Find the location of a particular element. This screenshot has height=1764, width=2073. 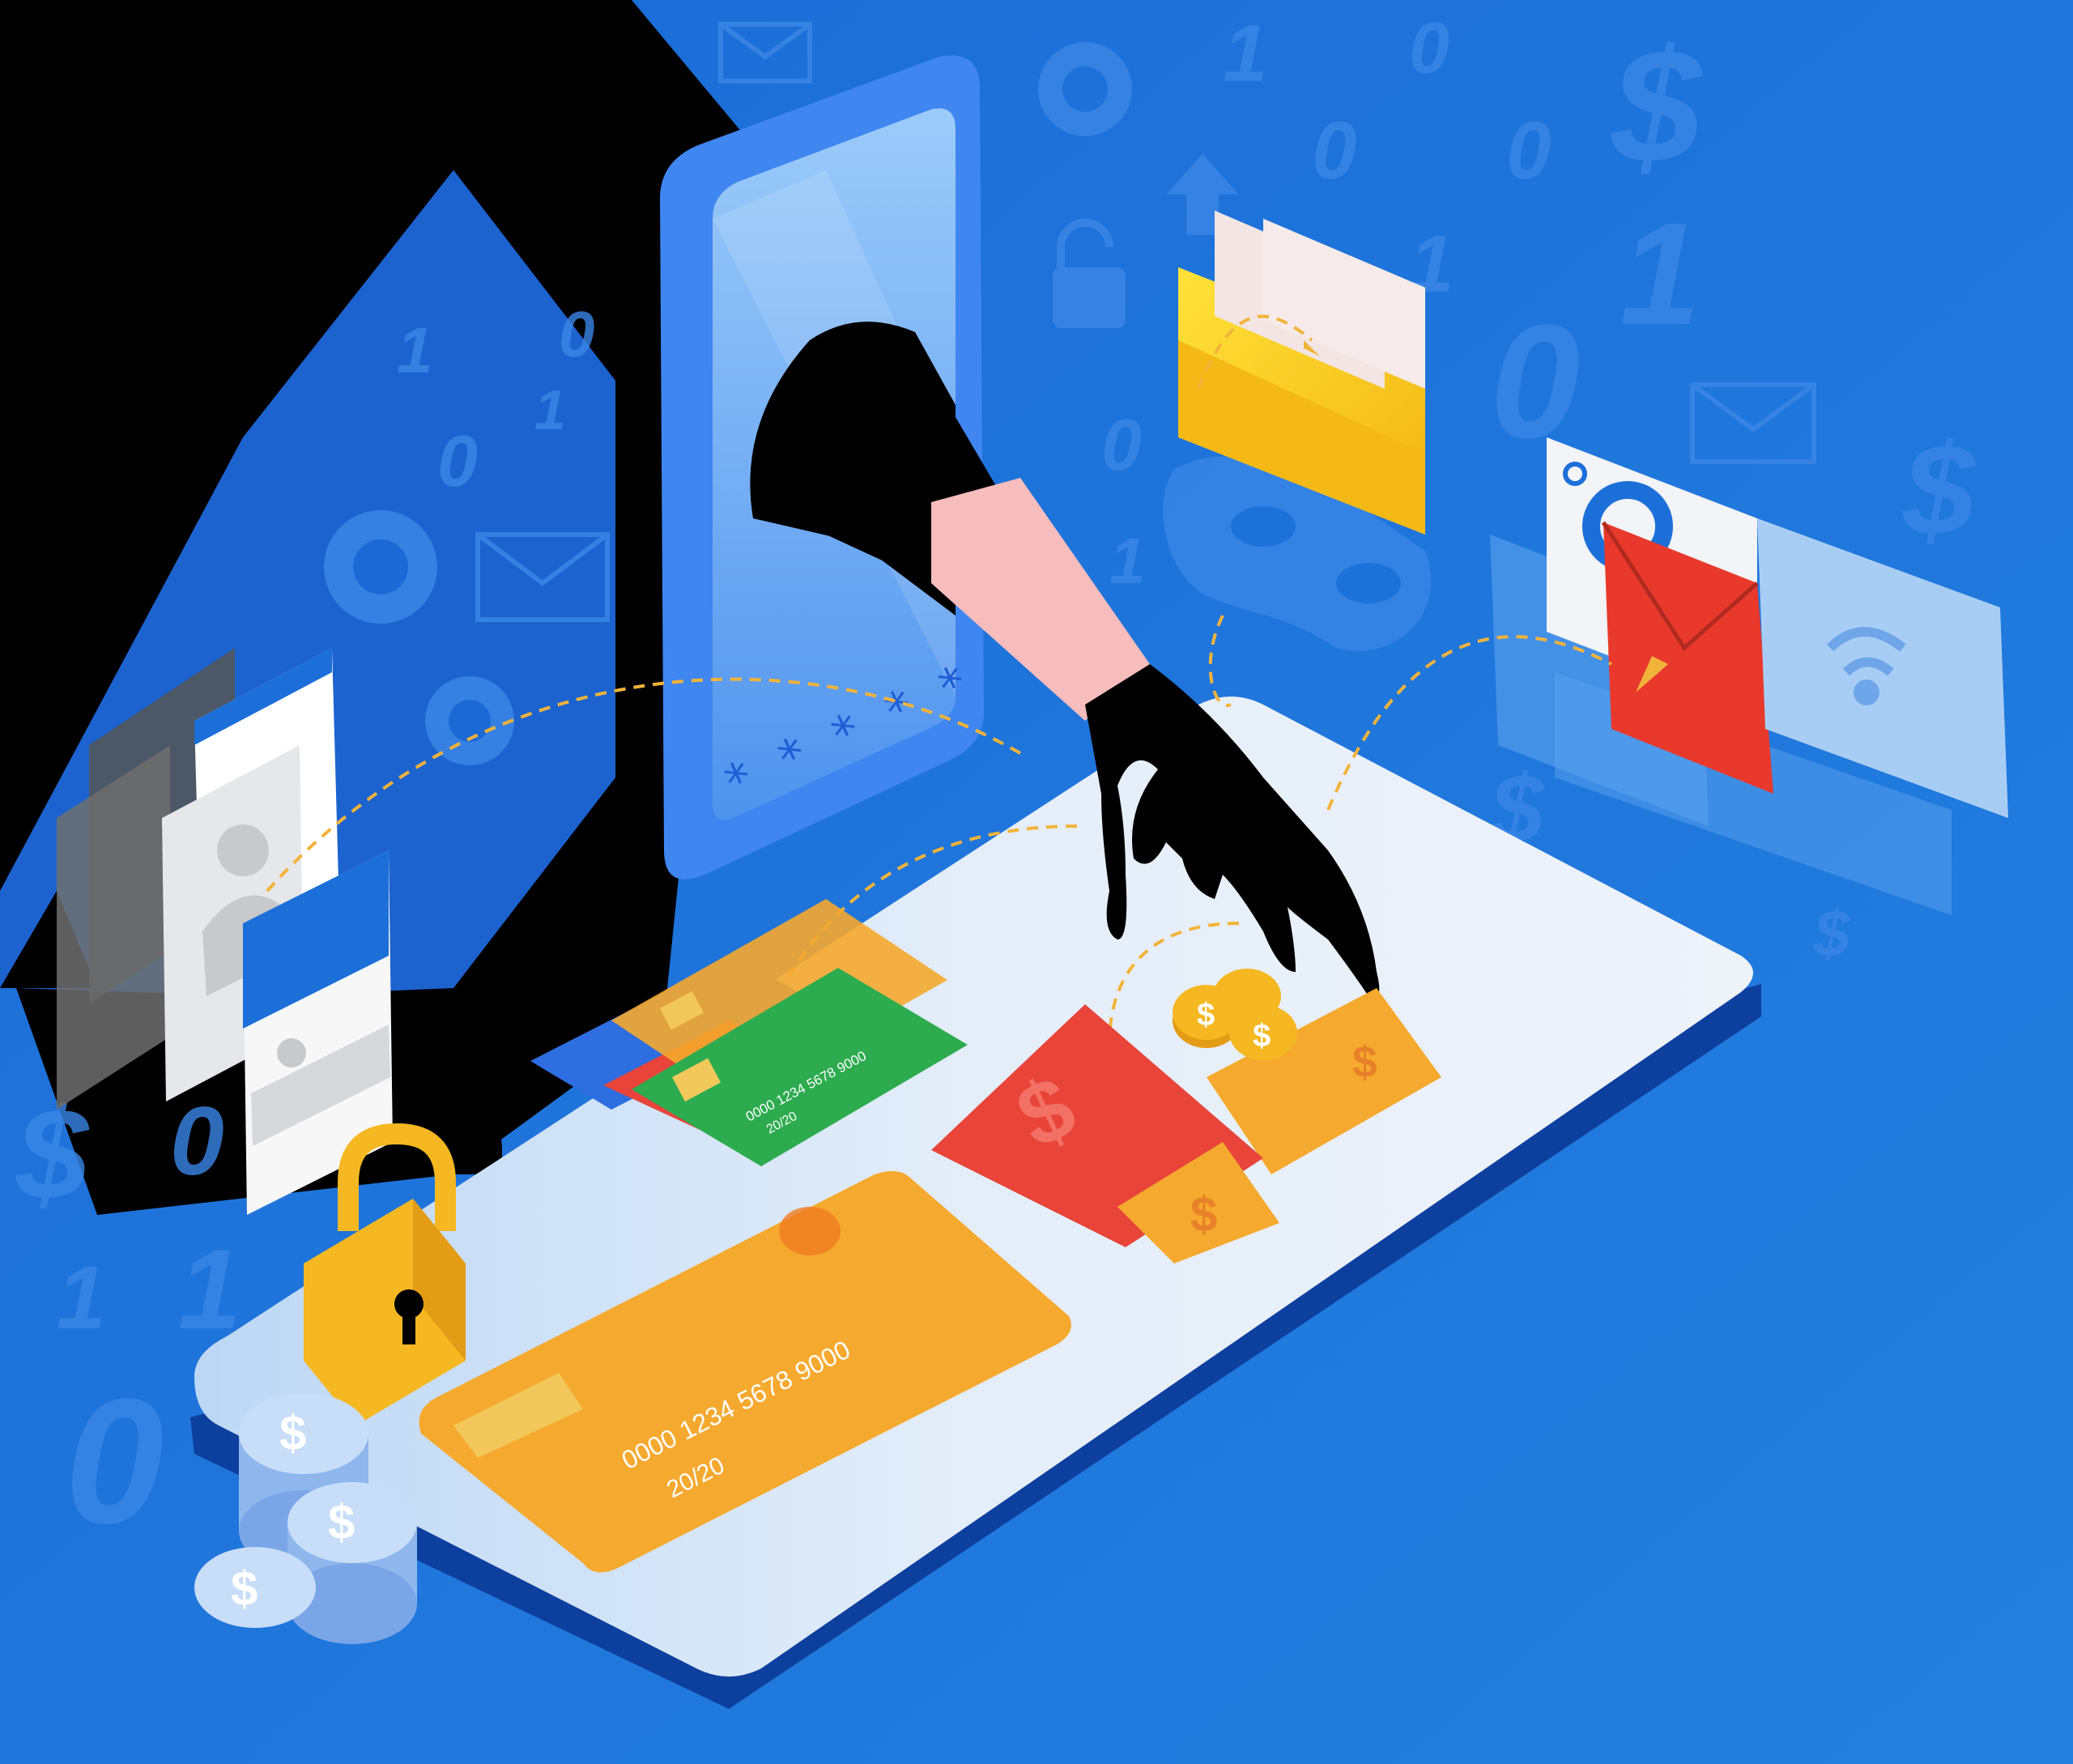

card-logo is located at coordinates (810, 1231).